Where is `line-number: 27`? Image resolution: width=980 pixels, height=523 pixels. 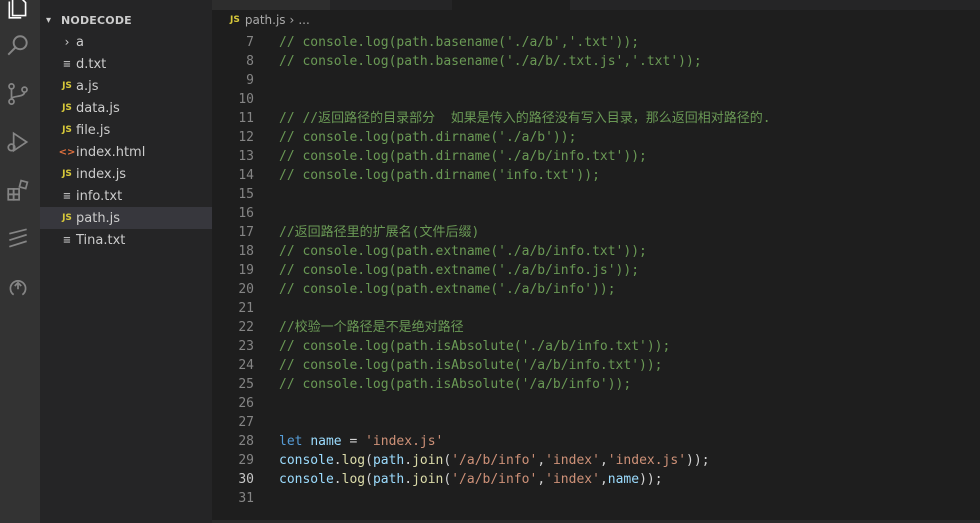
line-number: 27 is located at coordinates (246, 422).